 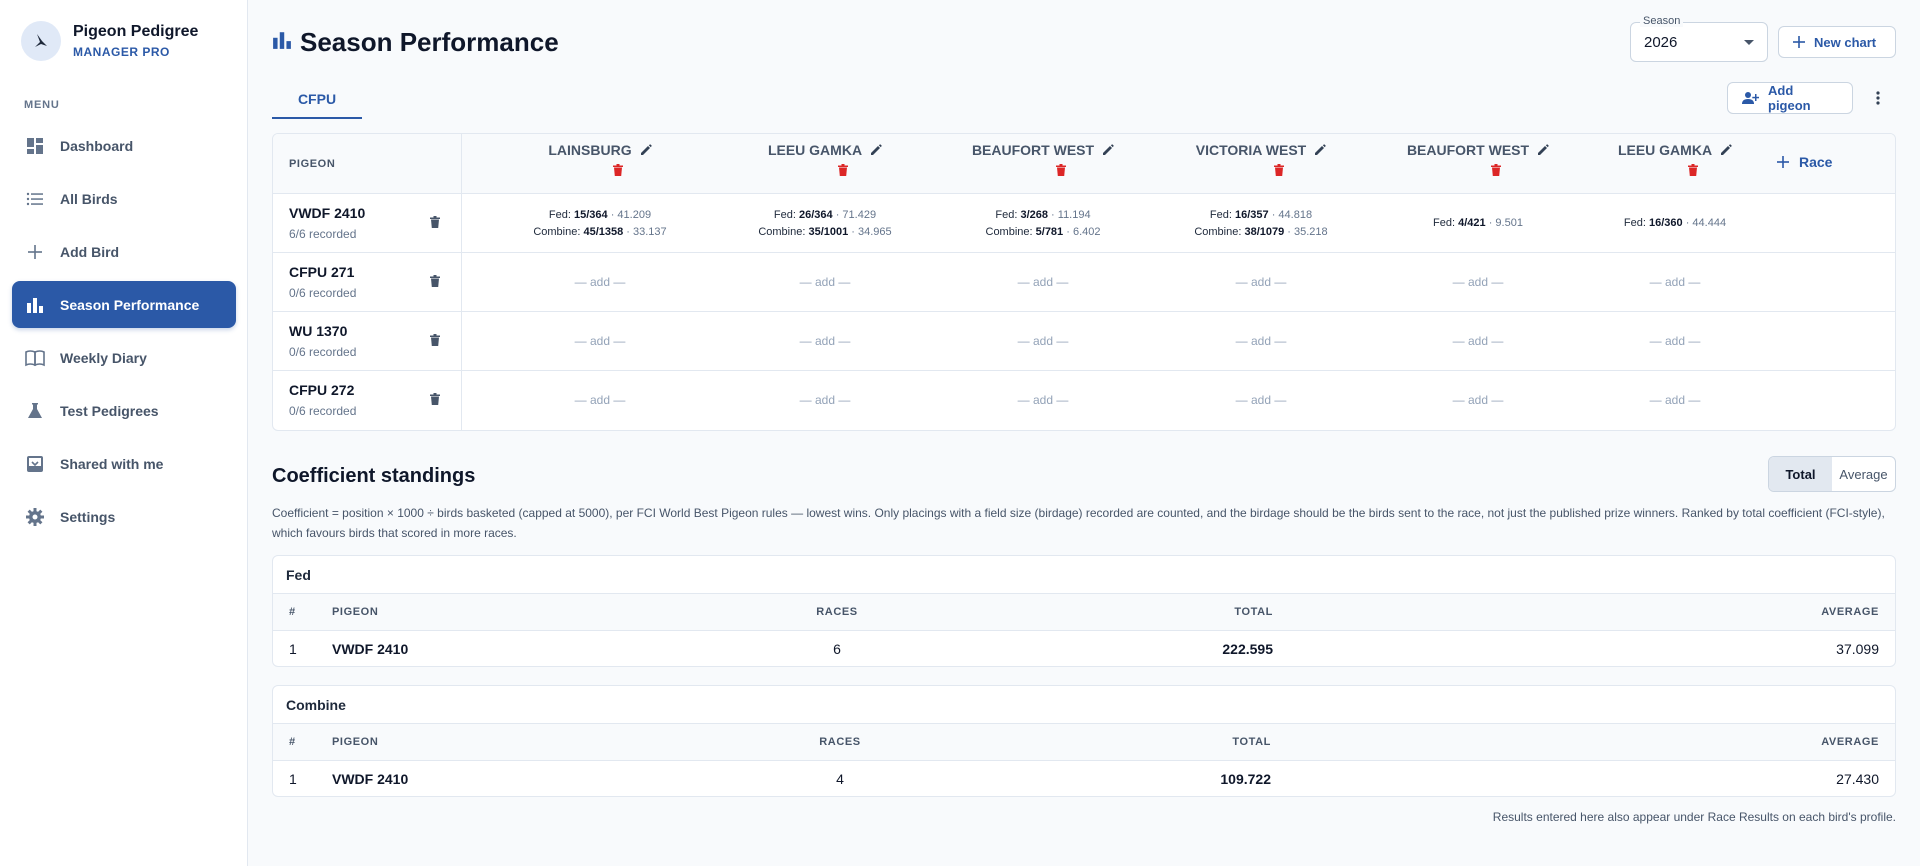 What do you see at coordinates (121, 52) in the screenshot?
I see `brand-subtitle: MANAGER PRO` at bounding box center [121, 52].